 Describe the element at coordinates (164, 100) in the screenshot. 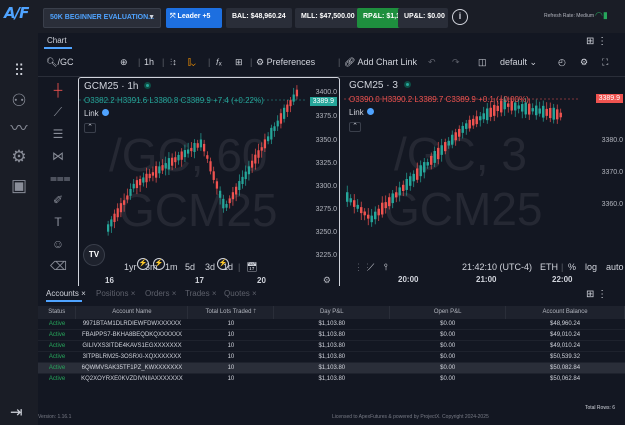

I see `low-value: L3380.8` at that location.